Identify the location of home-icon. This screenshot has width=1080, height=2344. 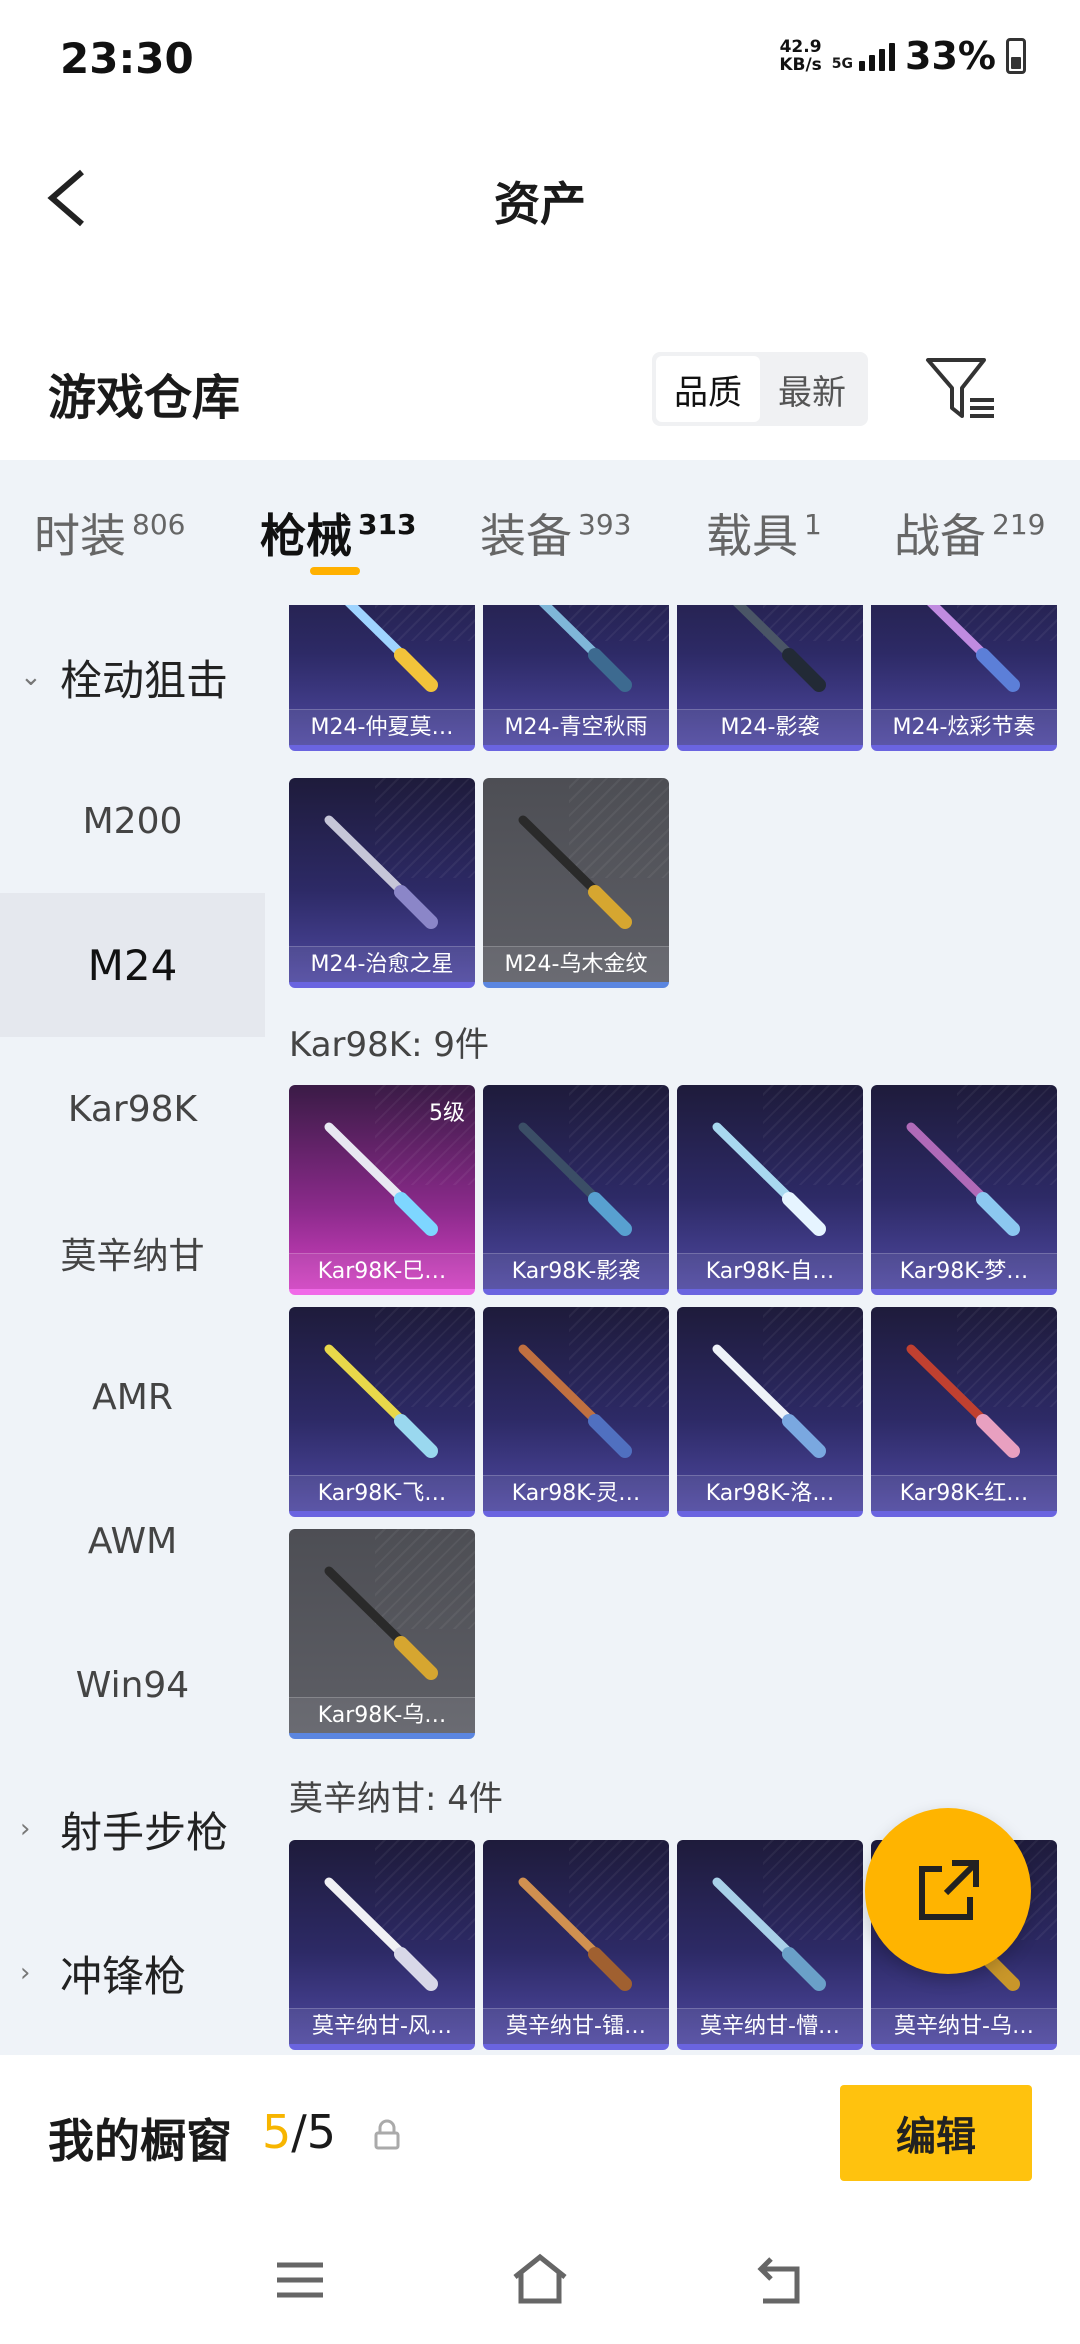
(540, 2280).